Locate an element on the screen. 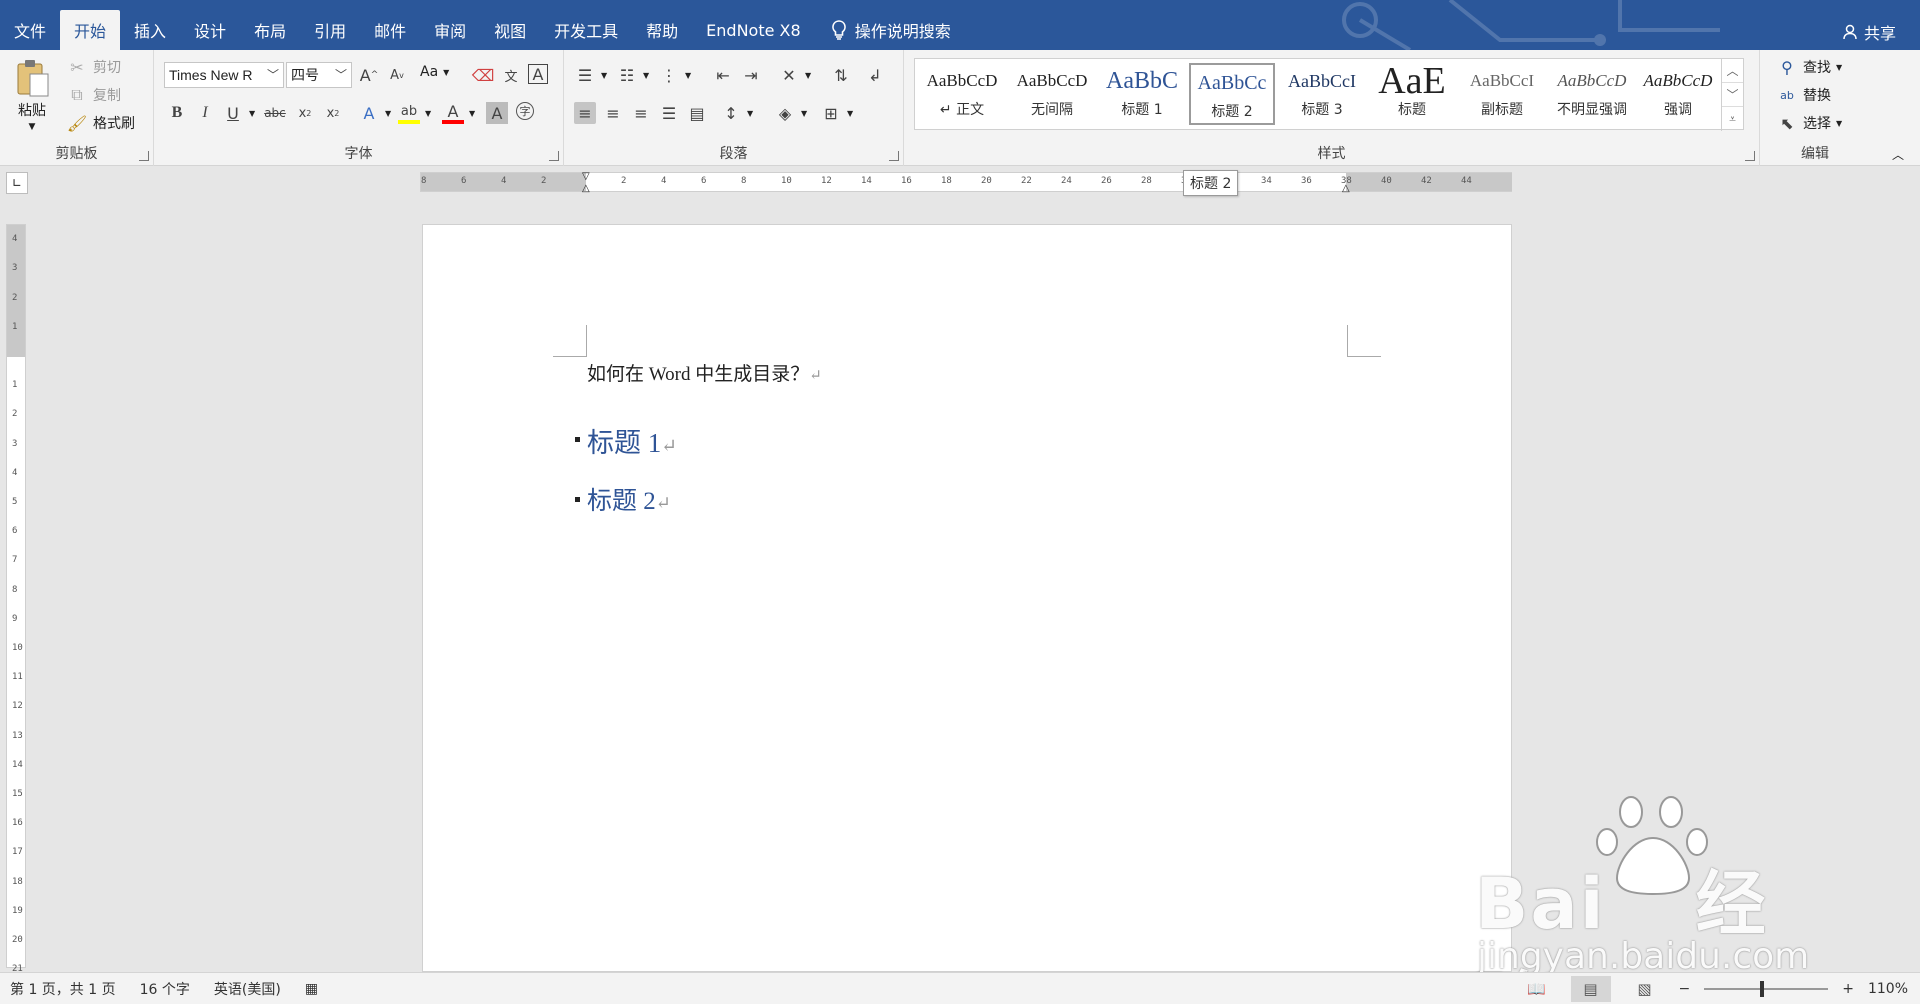 This screenshot has height=1004, width=1920. tab-insert: 插入 is located at coordinates (150, 30).